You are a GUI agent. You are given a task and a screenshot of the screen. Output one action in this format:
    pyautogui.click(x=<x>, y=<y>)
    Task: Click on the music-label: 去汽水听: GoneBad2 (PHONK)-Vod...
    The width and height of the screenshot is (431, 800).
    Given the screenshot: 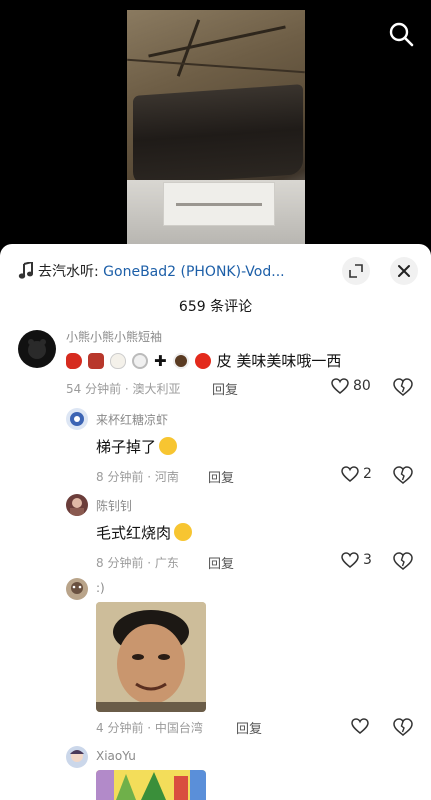 What is the action you would take?
    pyautogui.click(x=180, y=271)
    